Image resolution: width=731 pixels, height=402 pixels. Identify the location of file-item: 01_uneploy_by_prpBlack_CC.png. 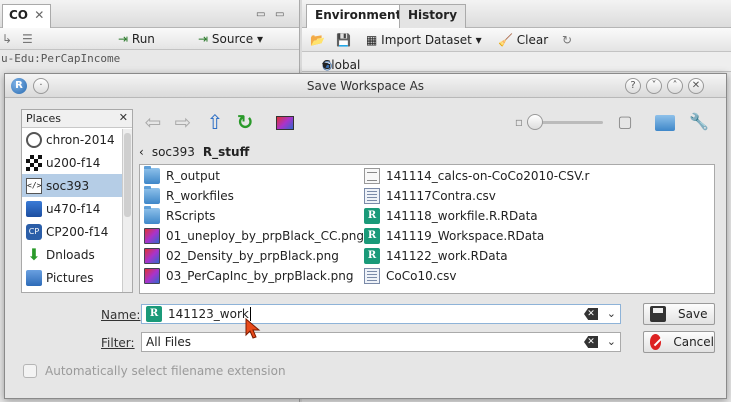
(254, 236).